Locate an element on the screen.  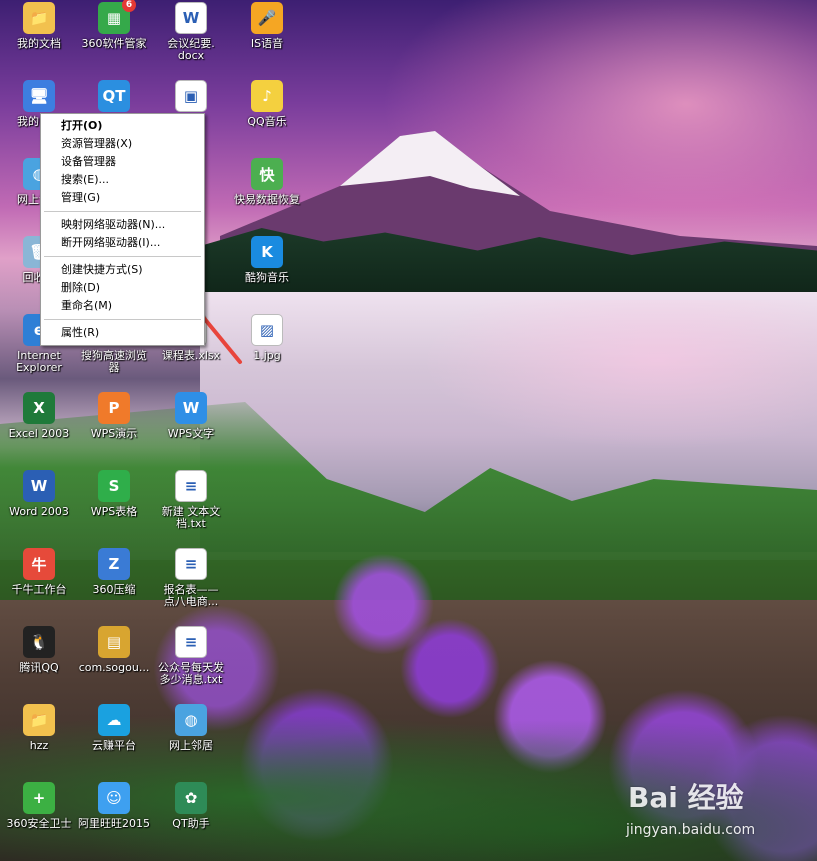
menu-item-1-5: 管理(G) is located at coordinates (122, 198).